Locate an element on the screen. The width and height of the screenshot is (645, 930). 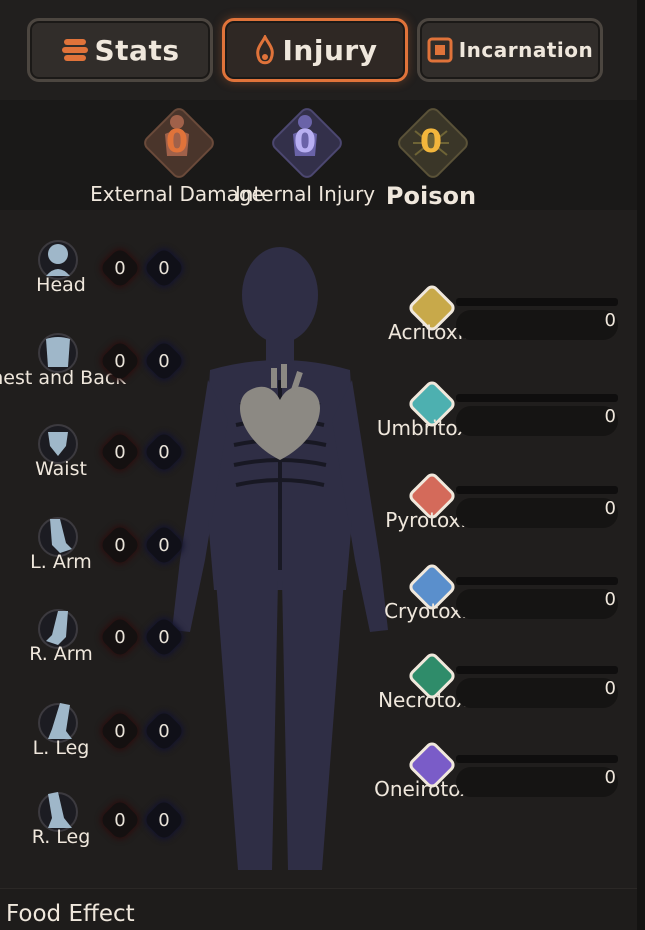
right-arm-external-value: 0 is located at coordinates (120, 637).